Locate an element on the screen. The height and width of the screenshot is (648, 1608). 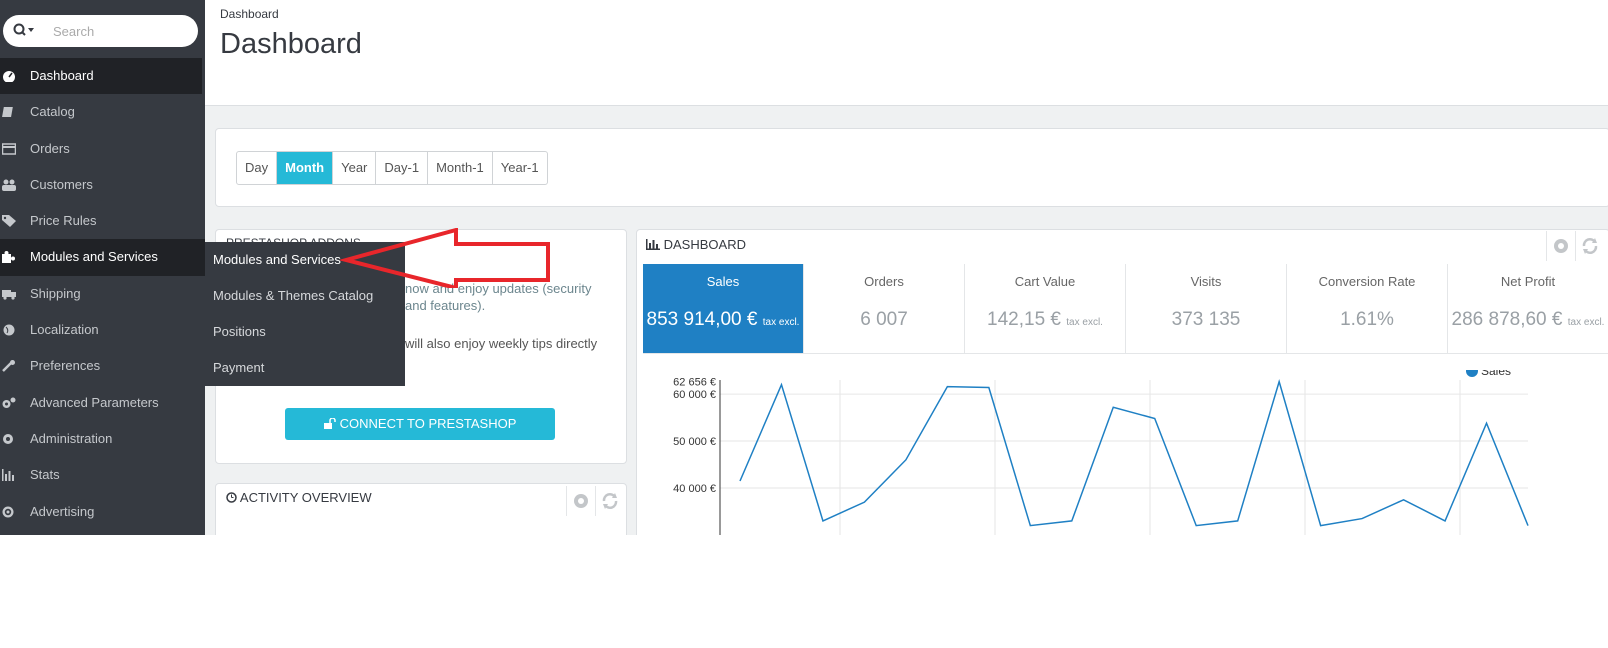
submenu-item-payment: Payment is located at coordinates (305, 368).